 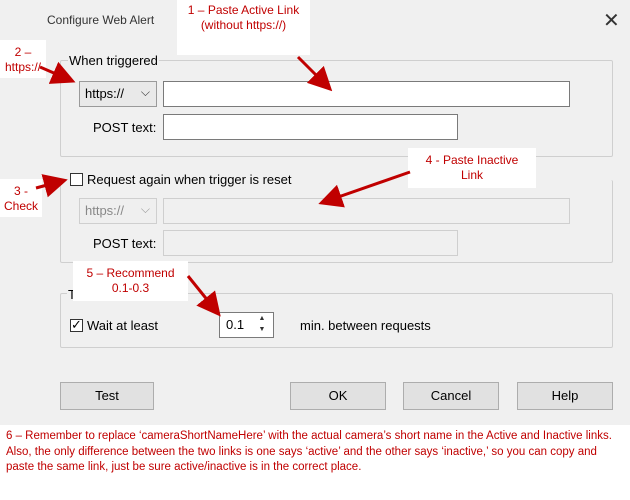 I want to click on when-triggered-label: When triggered, so click(x=113, y=60).